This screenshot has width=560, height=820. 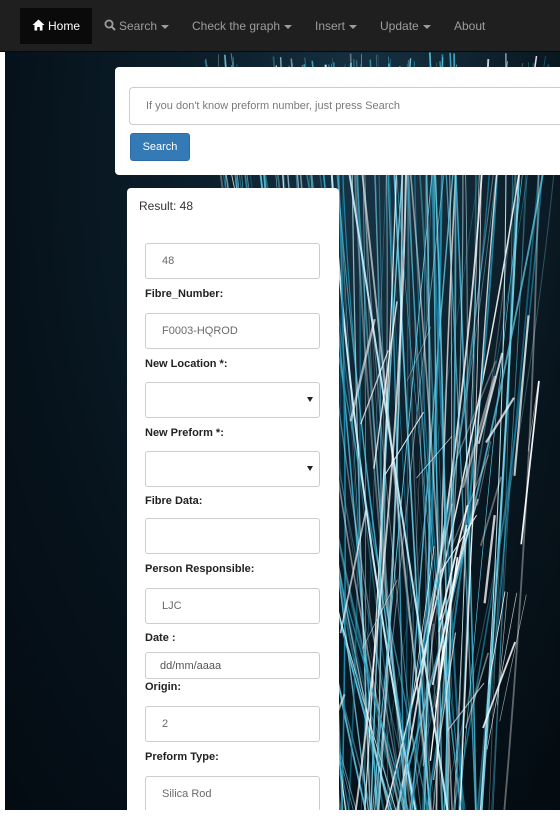 What do you see at coordinates (232, 724) in the screenshot?
I see `origin-field` at bounding box center [232, 724].